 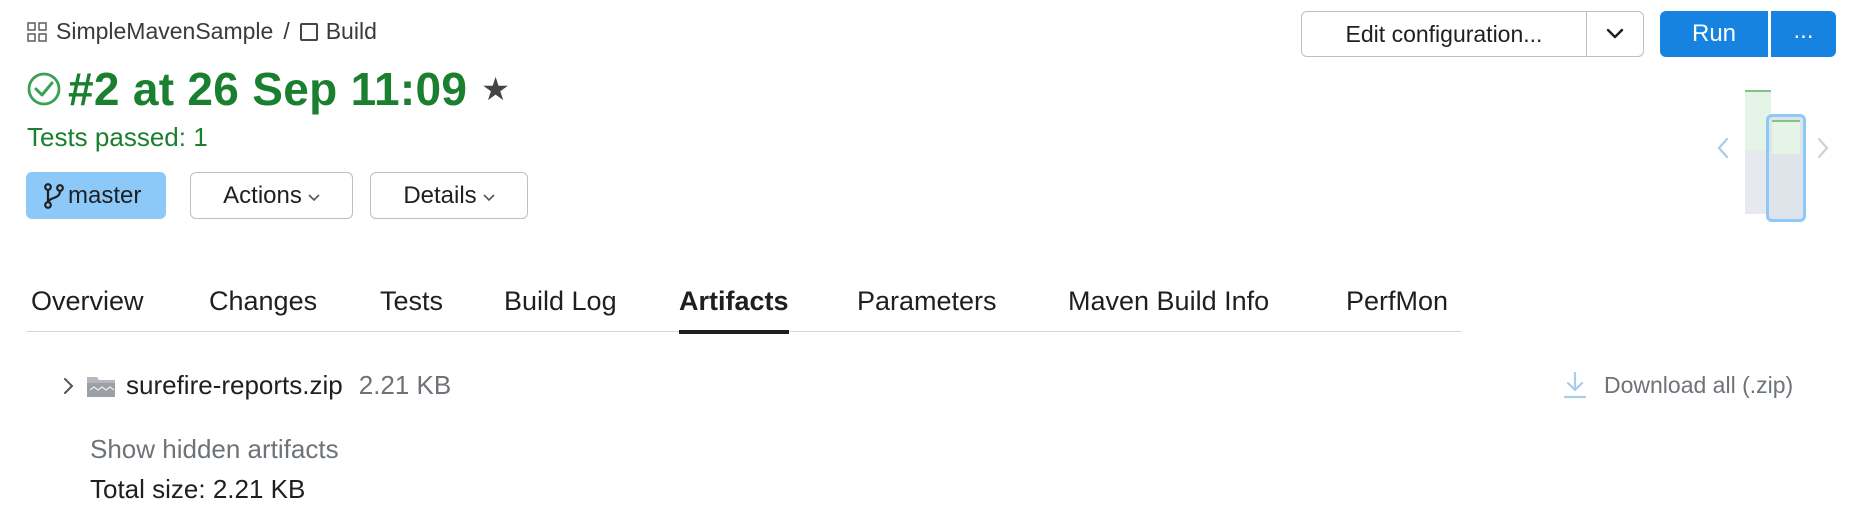 I want to click on edit-configuration-dropdown, so click(x=1615, y=34).